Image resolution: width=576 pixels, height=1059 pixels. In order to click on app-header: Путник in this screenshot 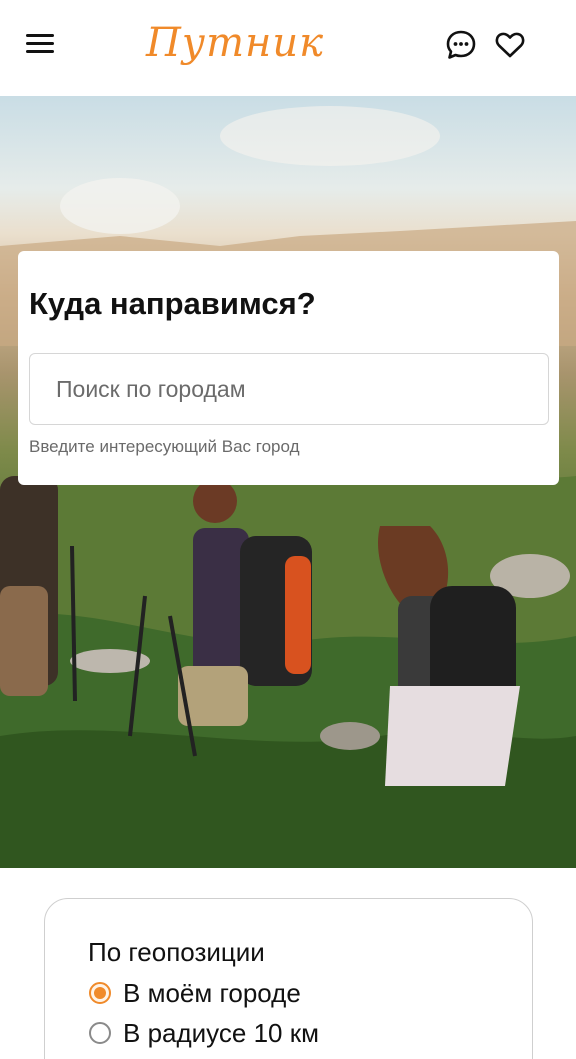, I will do `click(288, 48)`.